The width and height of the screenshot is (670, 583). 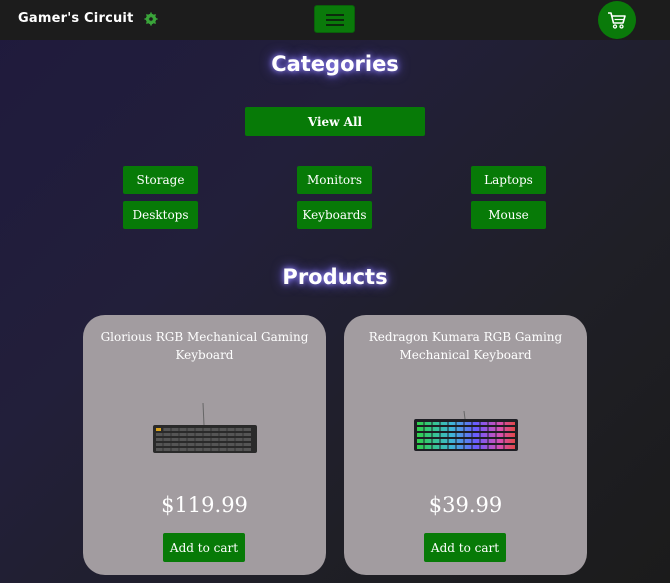 What do you see at coordinates (508, 180) in the screenshot?
I see `category-laptops-button: Laptops` at bounding box center [508, 180].